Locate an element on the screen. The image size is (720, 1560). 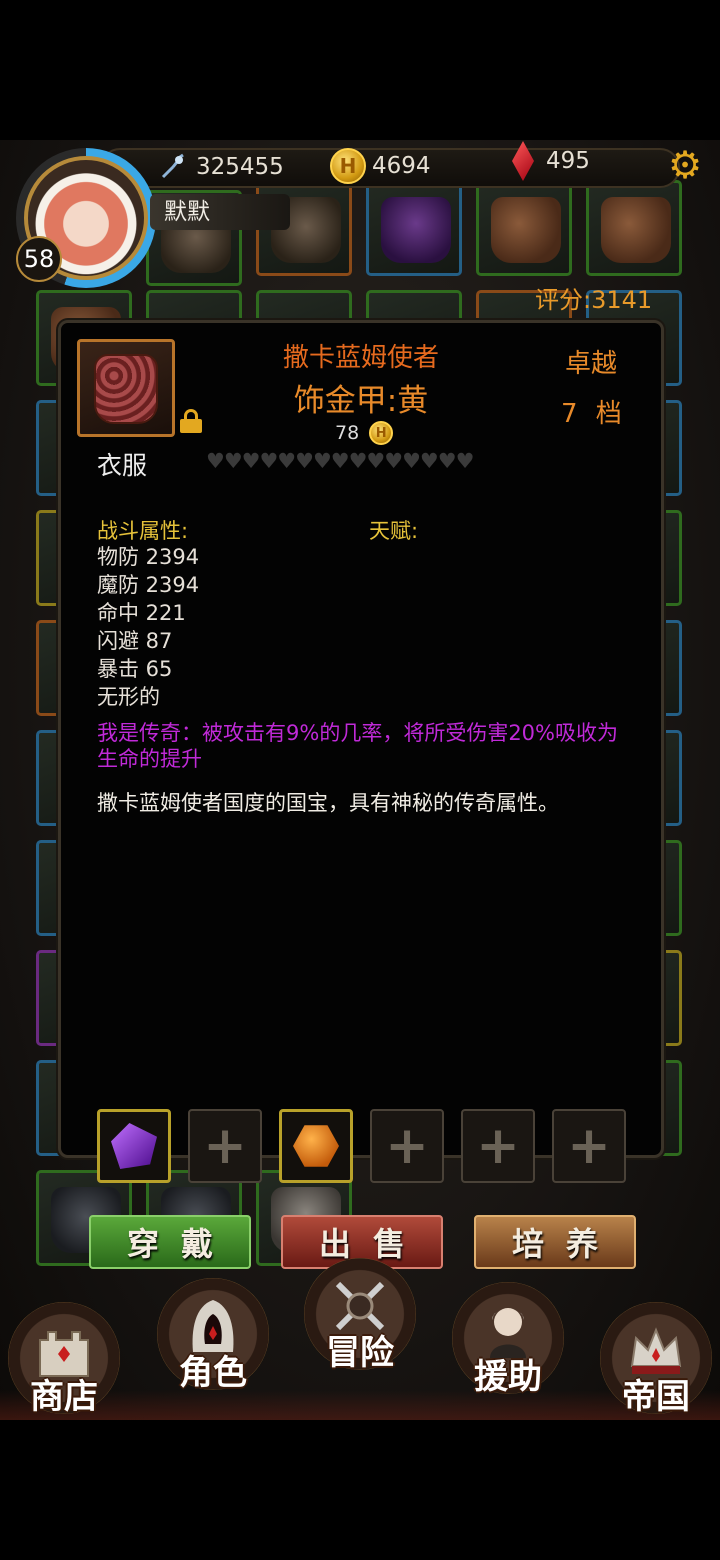
wear-button: 穿戴 is located at coordinates (170, 1242).